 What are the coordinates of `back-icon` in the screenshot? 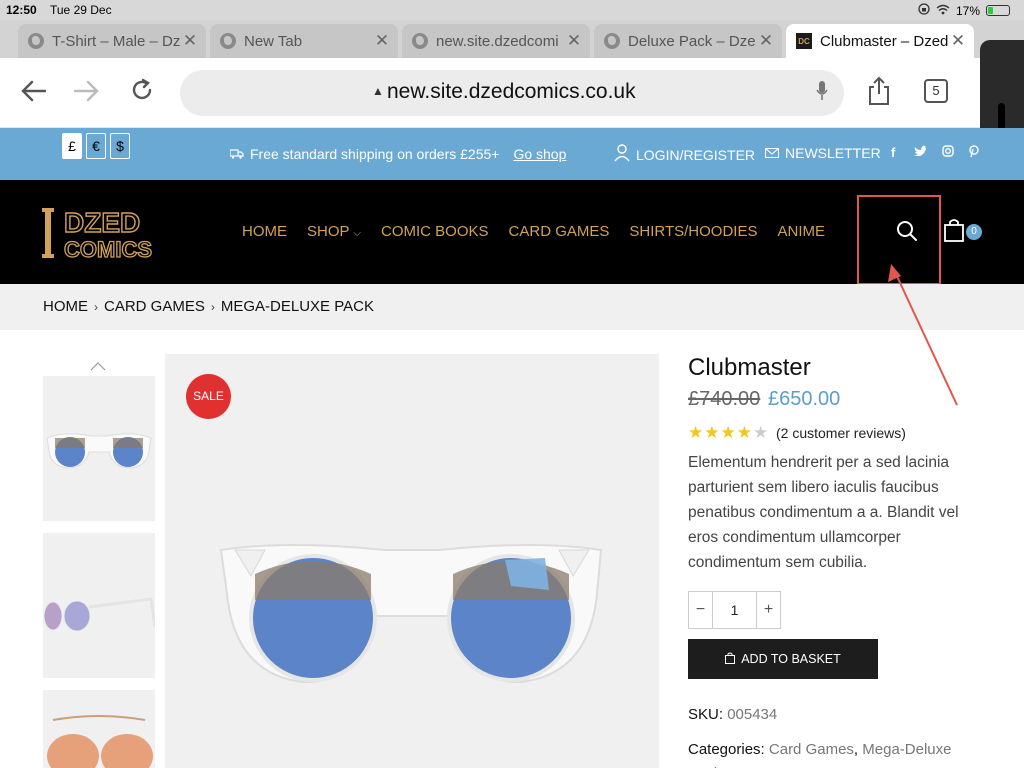 It's located at (33, 93).